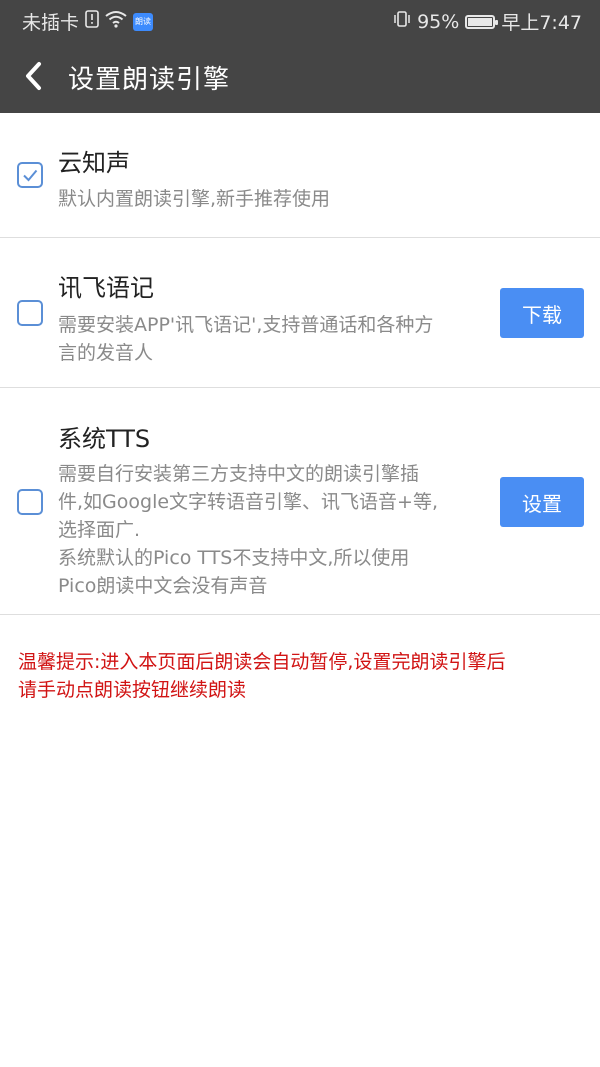 Image resolution: width=600 pixels, height=1067 pixels. I want to click on sim-alert-icon, so click(92, 21).